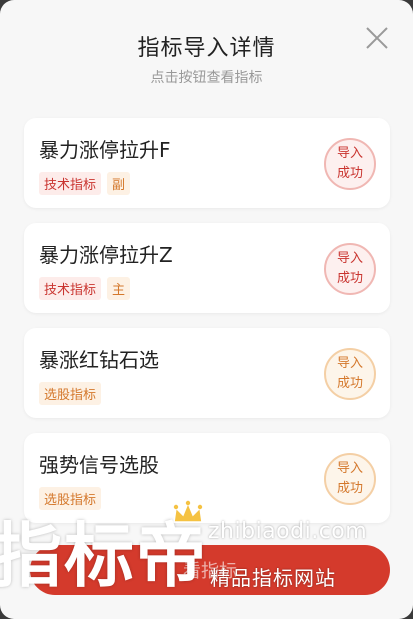 The height and width of the screenshot is (619, 413). I want to click on tag-chart: 主, so click(119, 288).